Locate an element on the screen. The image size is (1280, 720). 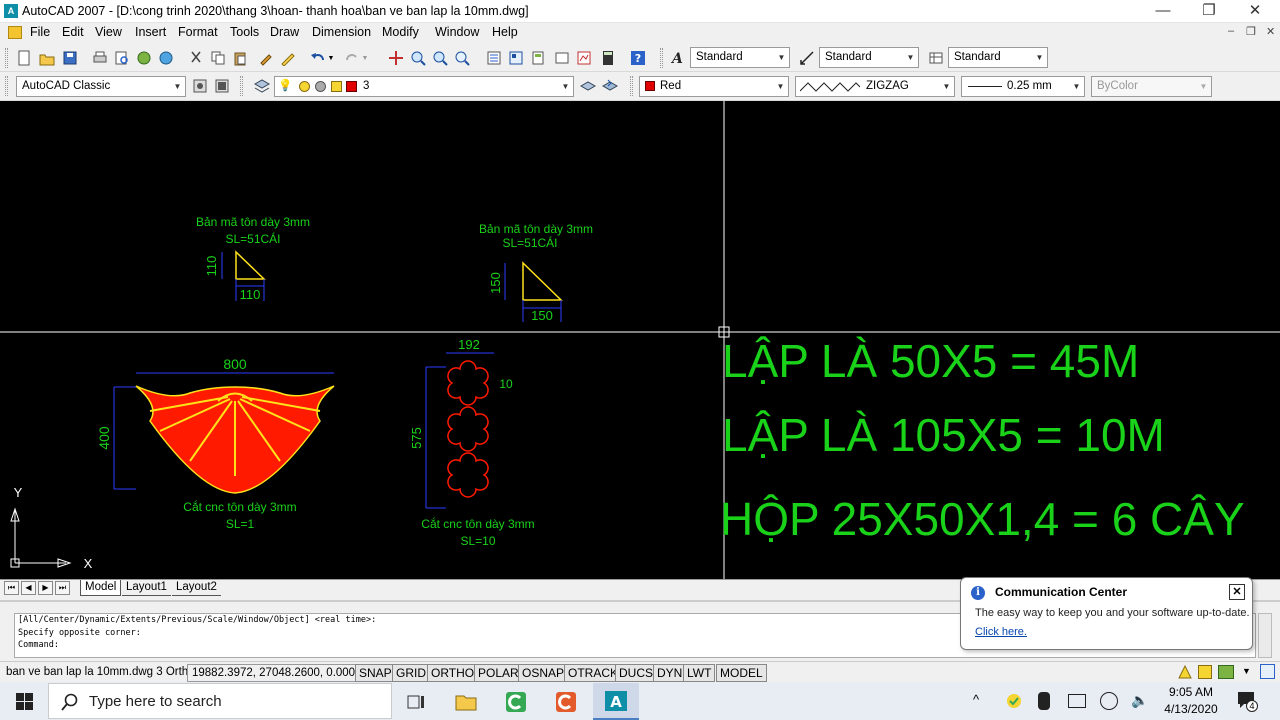
action-center-icon: 4 is located at coordinates (1247, 701).